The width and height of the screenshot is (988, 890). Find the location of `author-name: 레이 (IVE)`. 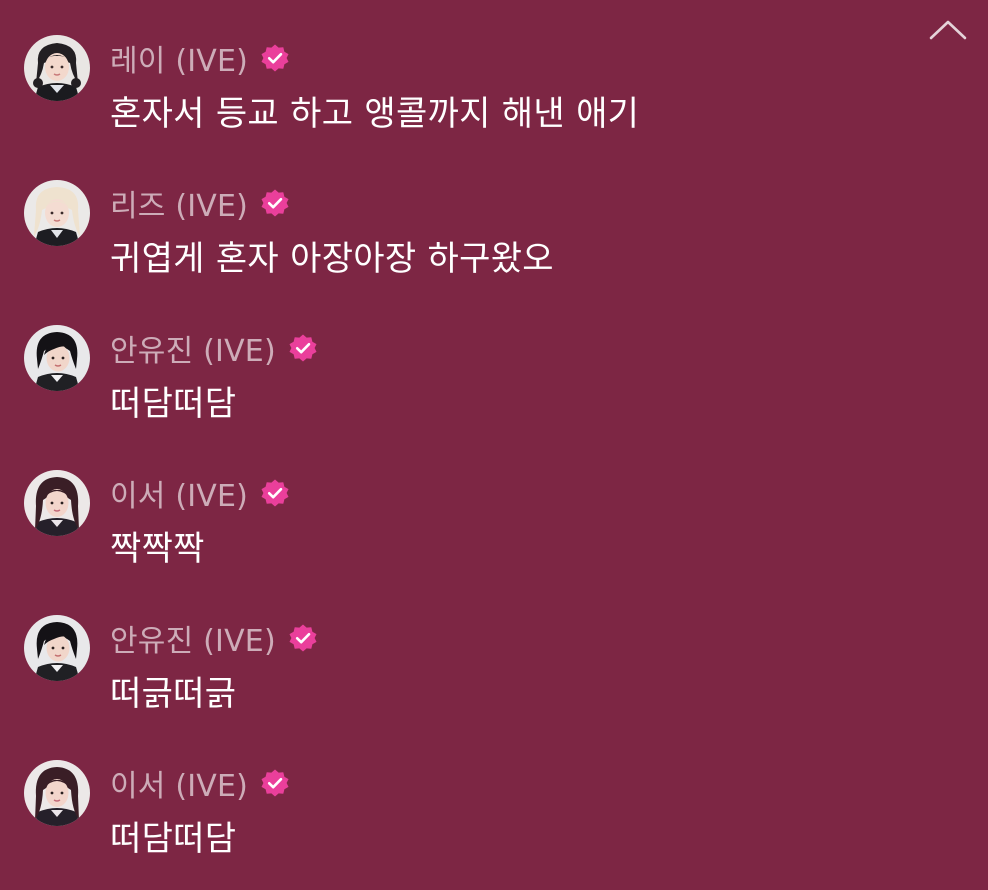

author-name: 레이 (IVE) is located at coordinates (179, 58).